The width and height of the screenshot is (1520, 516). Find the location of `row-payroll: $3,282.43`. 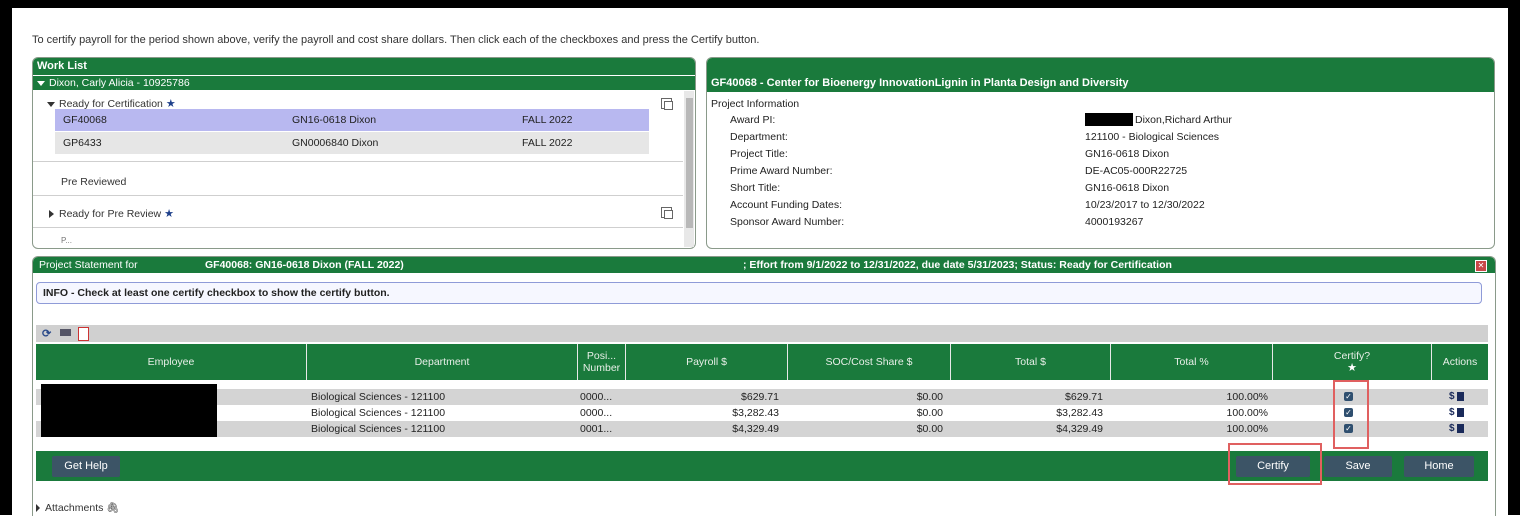

row-payroll: $3,282.43 is located at coordinates (755, 413).